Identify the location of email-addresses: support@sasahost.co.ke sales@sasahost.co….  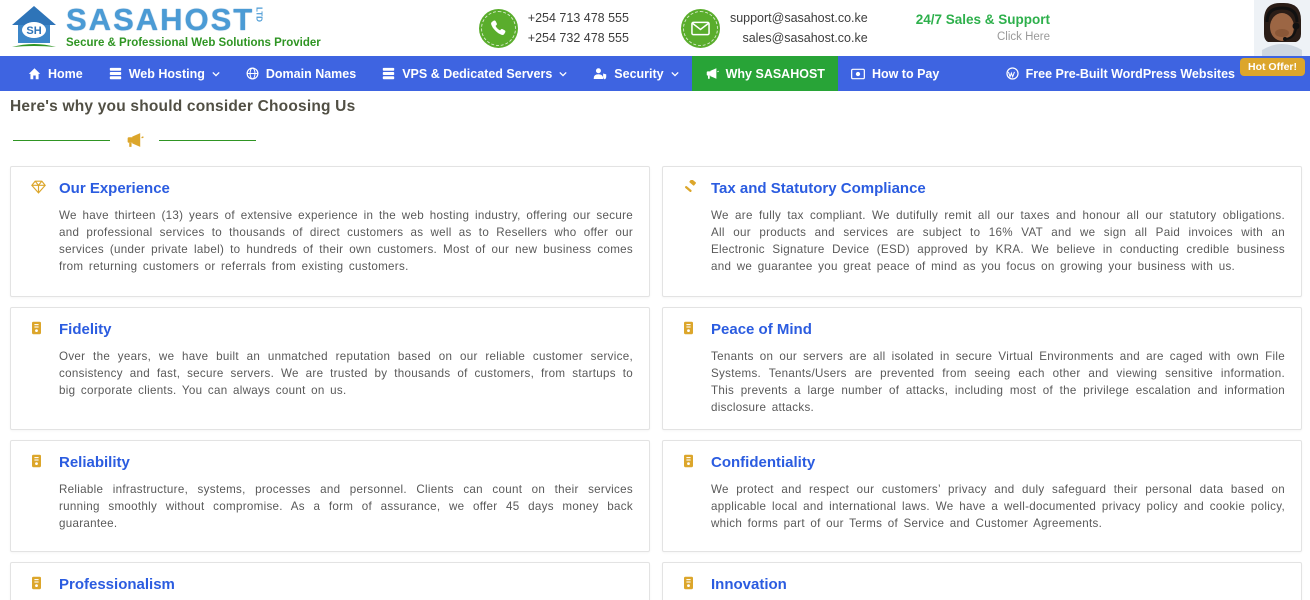
(799, 28).